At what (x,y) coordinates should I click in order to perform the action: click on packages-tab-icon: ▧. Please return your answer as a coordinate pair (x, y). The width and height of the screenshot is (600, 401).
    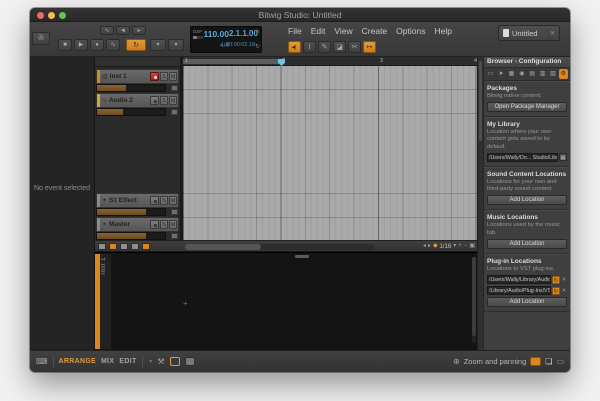
    Looking at the image, I should click on (552, 74).